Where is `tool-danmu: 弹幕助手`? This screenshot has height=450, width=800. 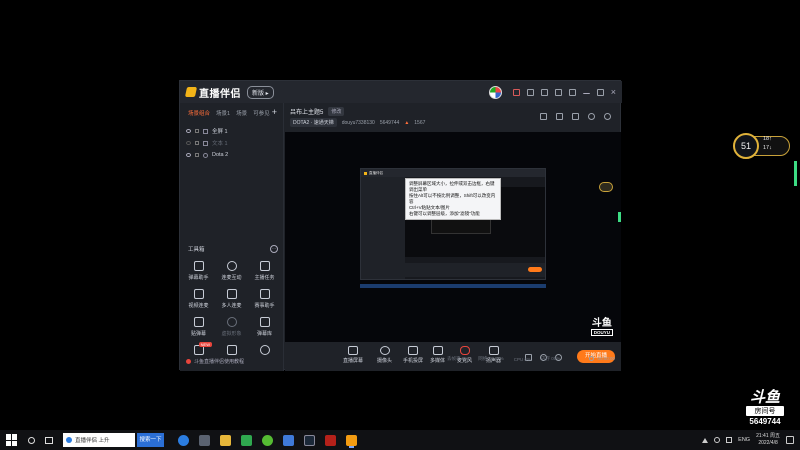 tool-danmu: 弹幕助手 is located at coordinates (198, 271).